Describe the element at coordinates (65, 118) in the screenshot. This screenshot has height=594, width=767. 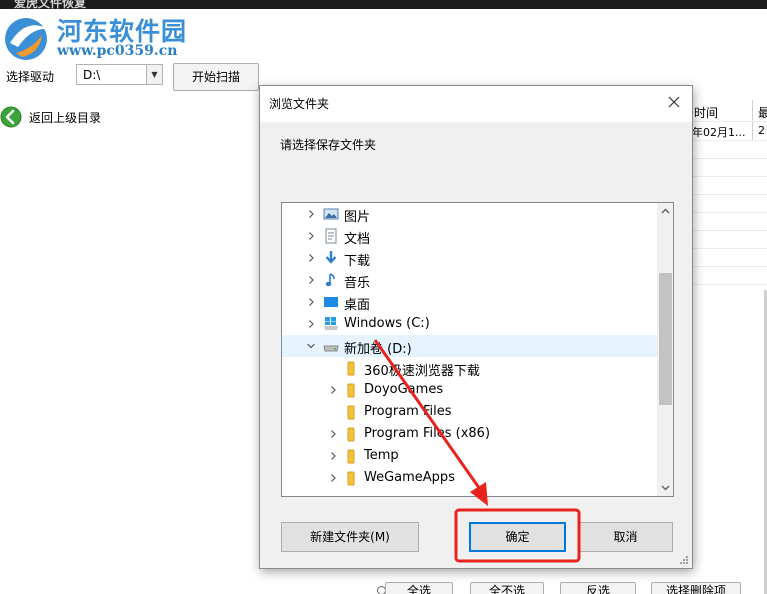
I see `back-label: 返回上级目录` at that location.